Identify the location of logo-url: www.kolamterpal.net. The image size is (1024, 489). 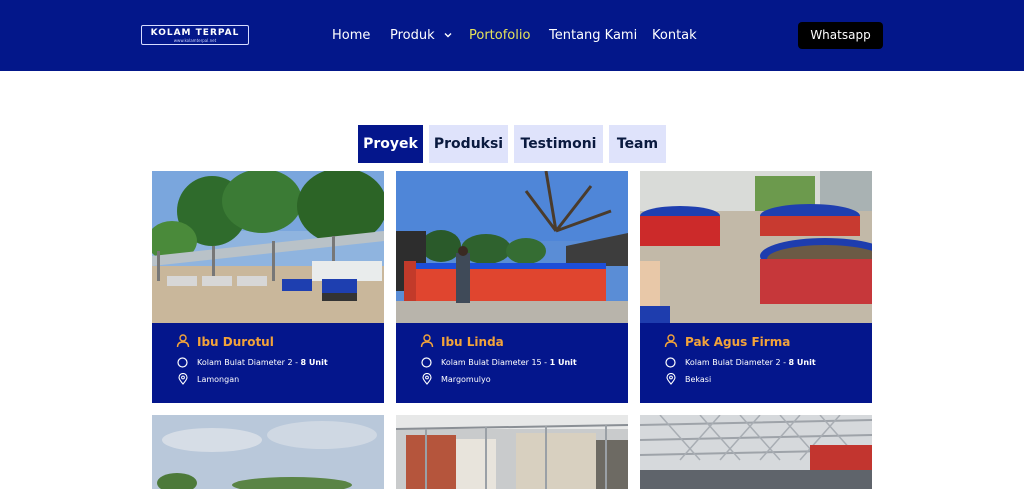
(195, 40).